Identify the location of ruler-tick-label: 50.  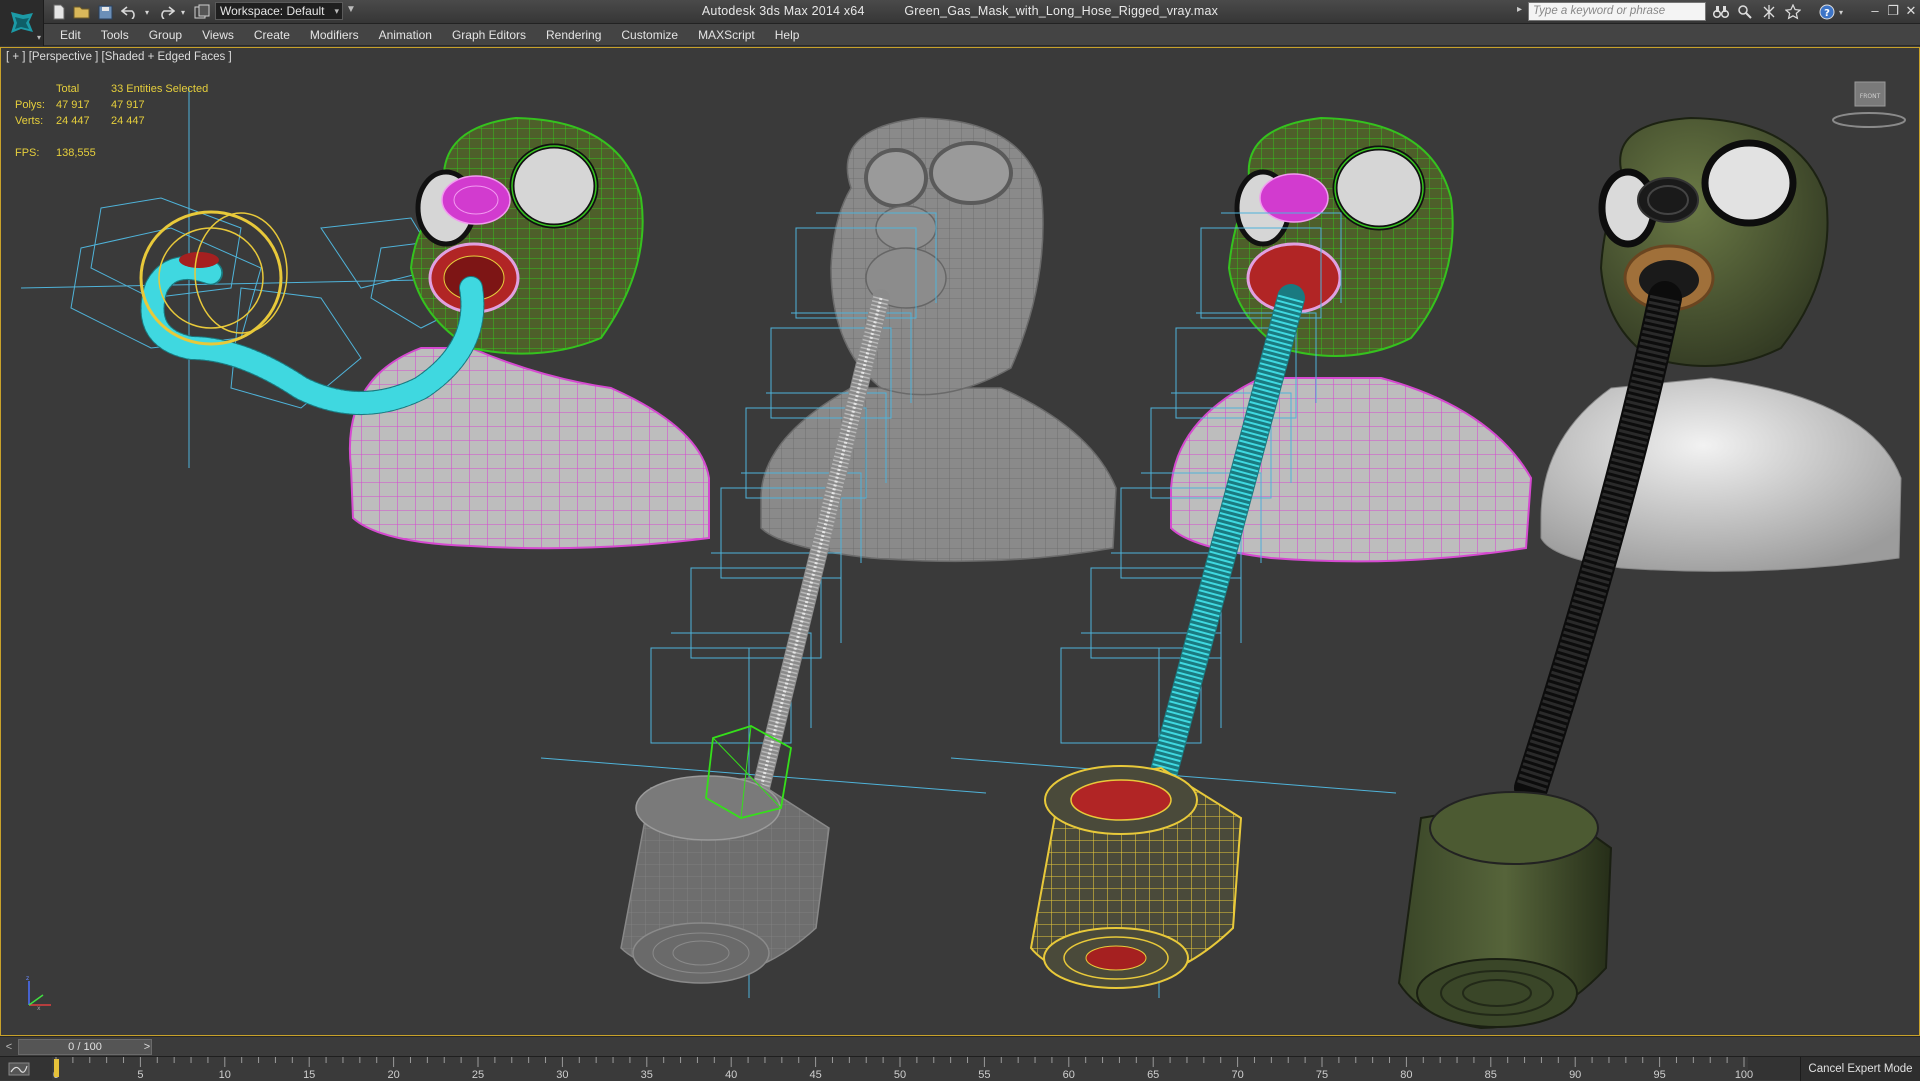
(900, 1075).